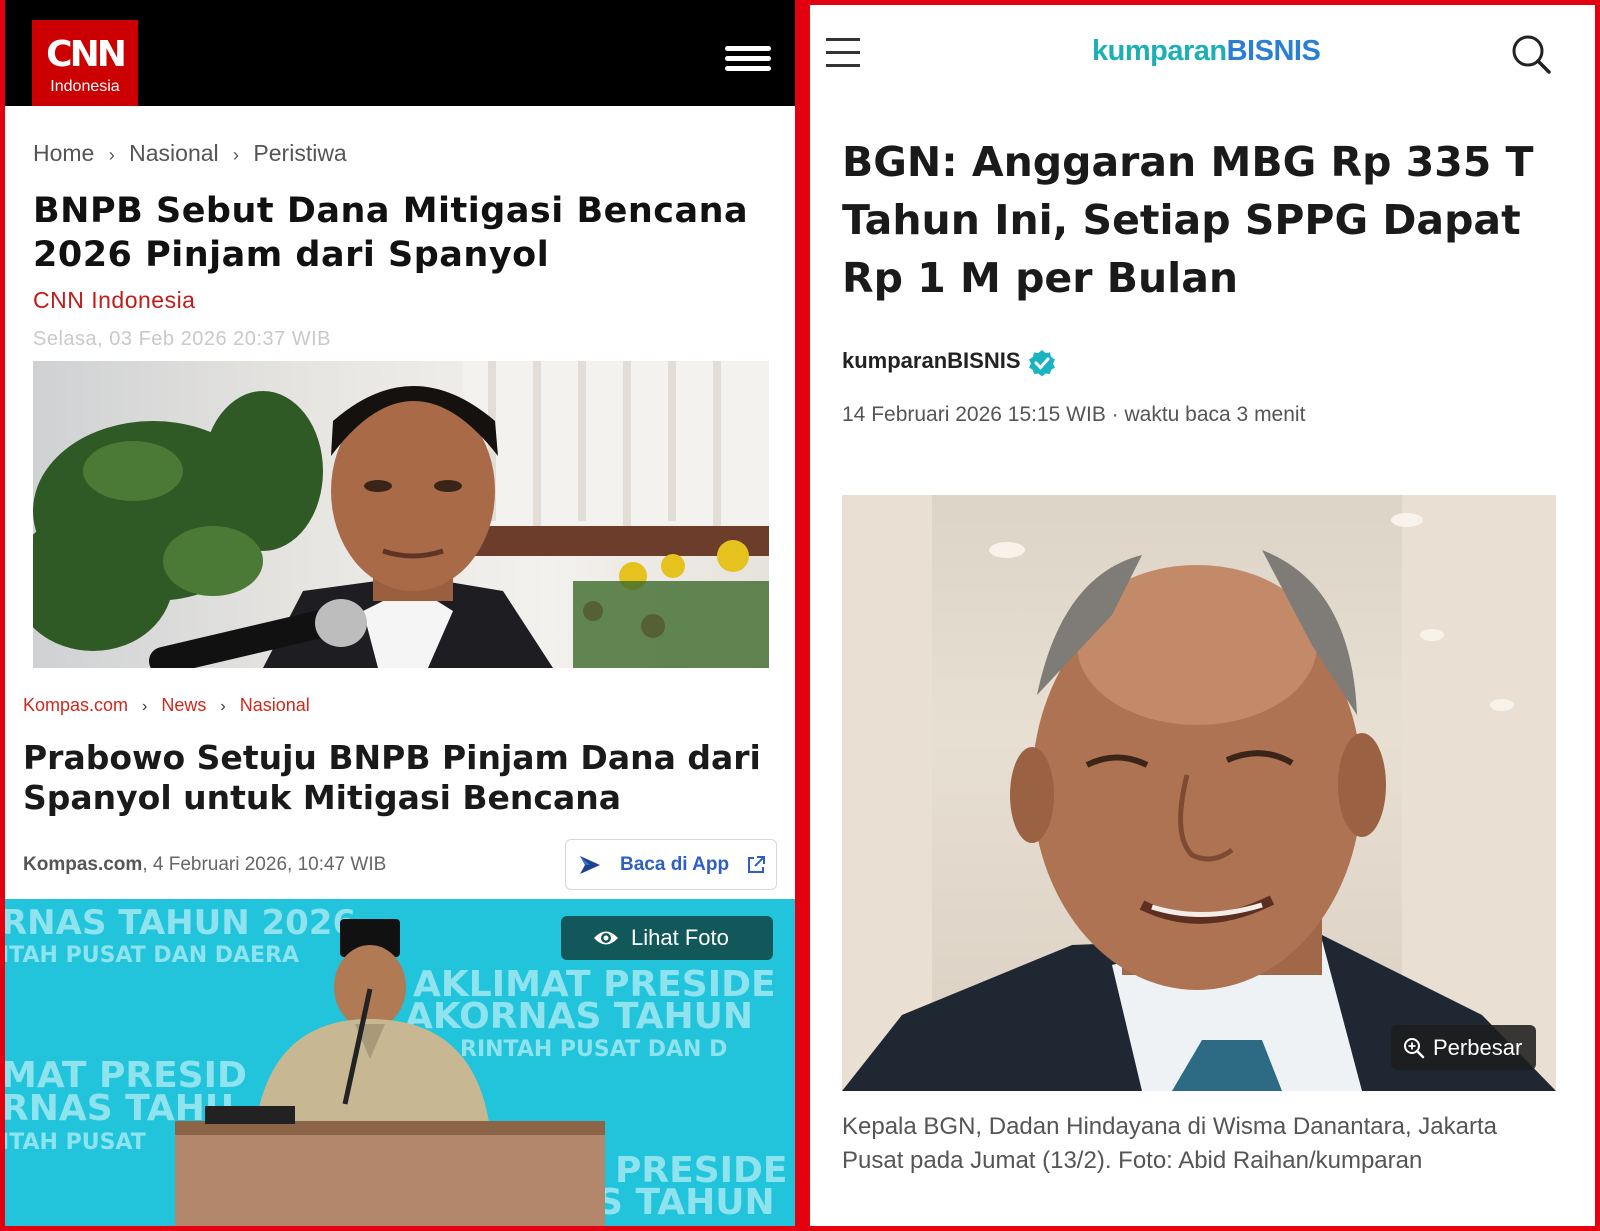  Describe the element at coordinates (1478, 1047) in the screenshot. I see `enlarge-photo-label: Perbesar` at that location.